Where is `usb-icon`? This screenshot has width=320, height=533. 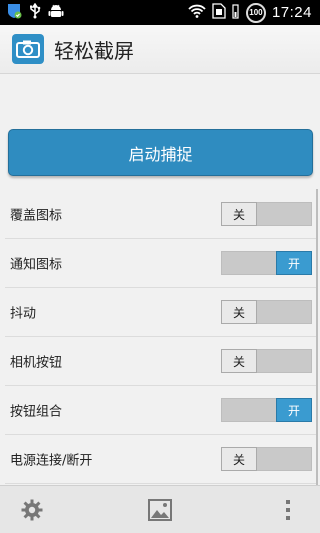 usb-icon is located at coordinates (35, 12).